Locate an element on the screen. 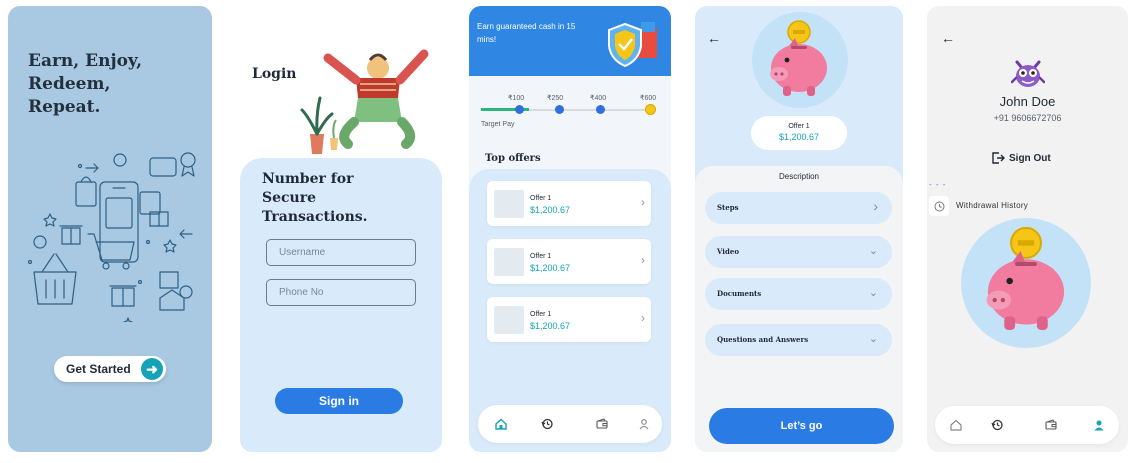 The width and height of the screenshot is (1140, 463). accordion-documents: Documents ⌄ is located at coordinates (798, 294).